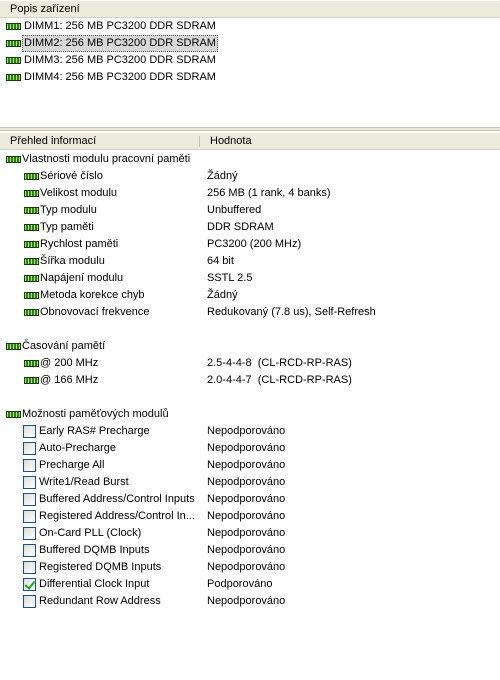 The width and height of the screenshot is (500, 680). Describe the element at coordinates (279, 363) in the screenshot. I see `field-value: 2.5-4-4-8 (CL-RCD-RP-RAS)` at that location.